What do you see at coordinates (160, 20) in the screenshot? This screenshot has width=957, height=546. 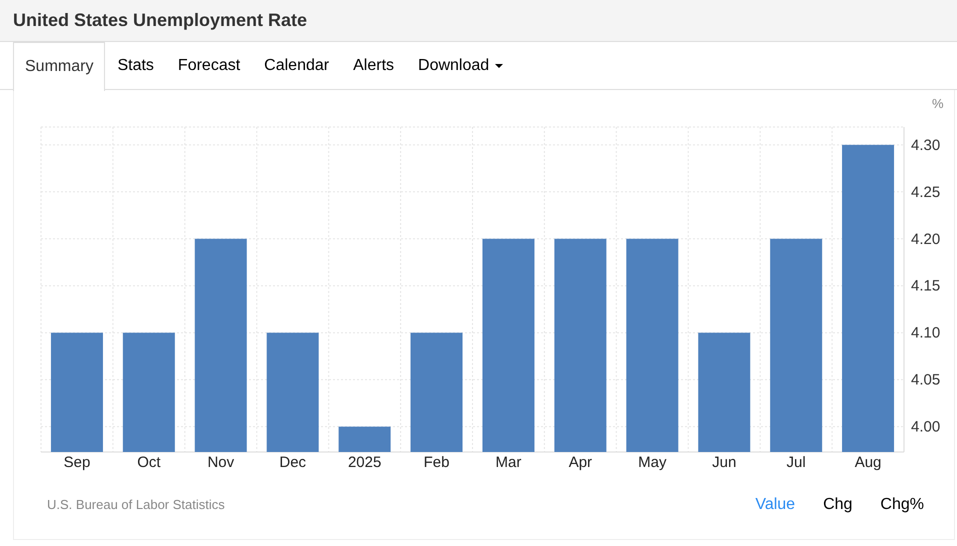 I see `page-title: United States Unemployment Rate` at bounding box center [160, 20].